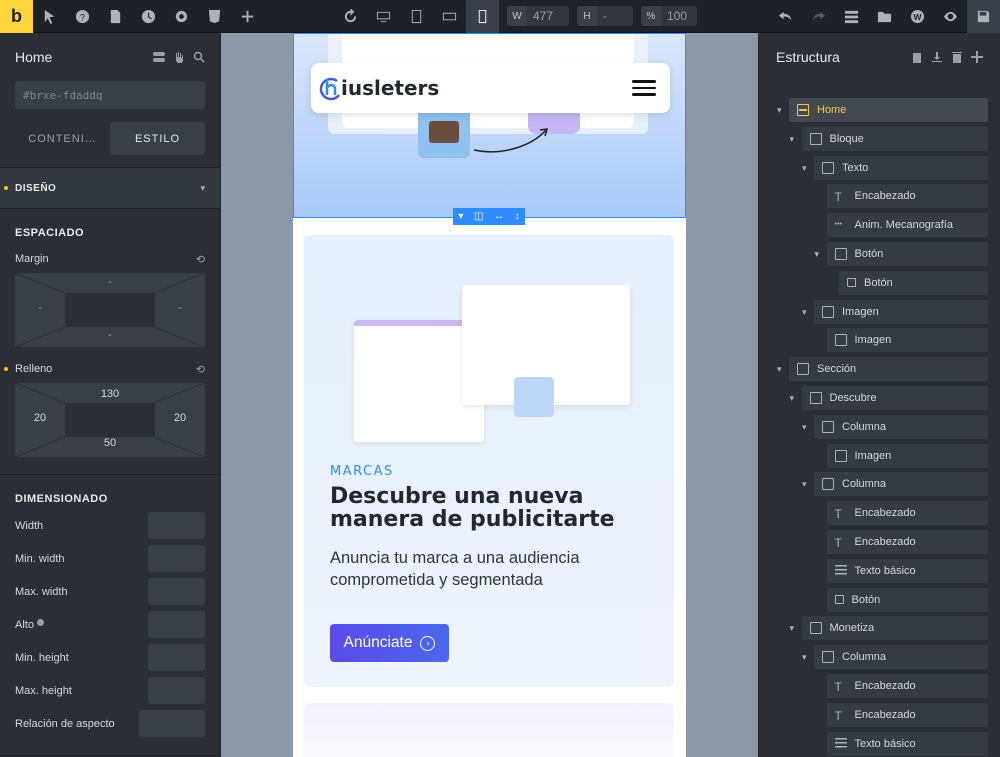 This screenshot has width=1000, height=757. I want to click on section-layout: DISEÑO ▾, so click(110, 188).